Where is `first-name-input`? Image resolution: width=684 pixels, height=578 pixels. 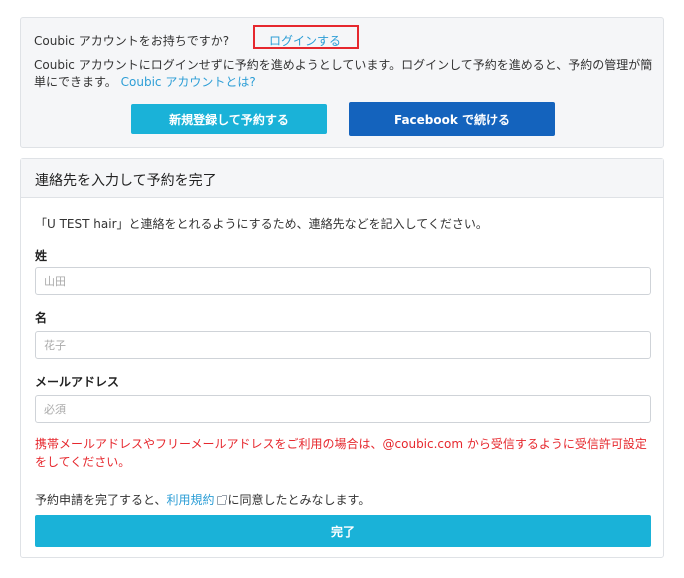 first-name-input is located at coordinates (343, 345).